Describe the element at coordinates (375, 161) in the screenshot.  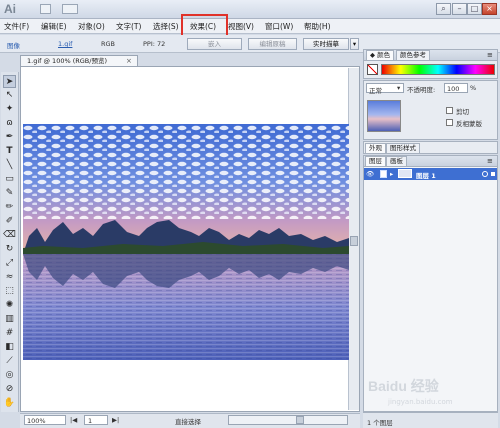
I see `tab-layers: 图层` at that location.